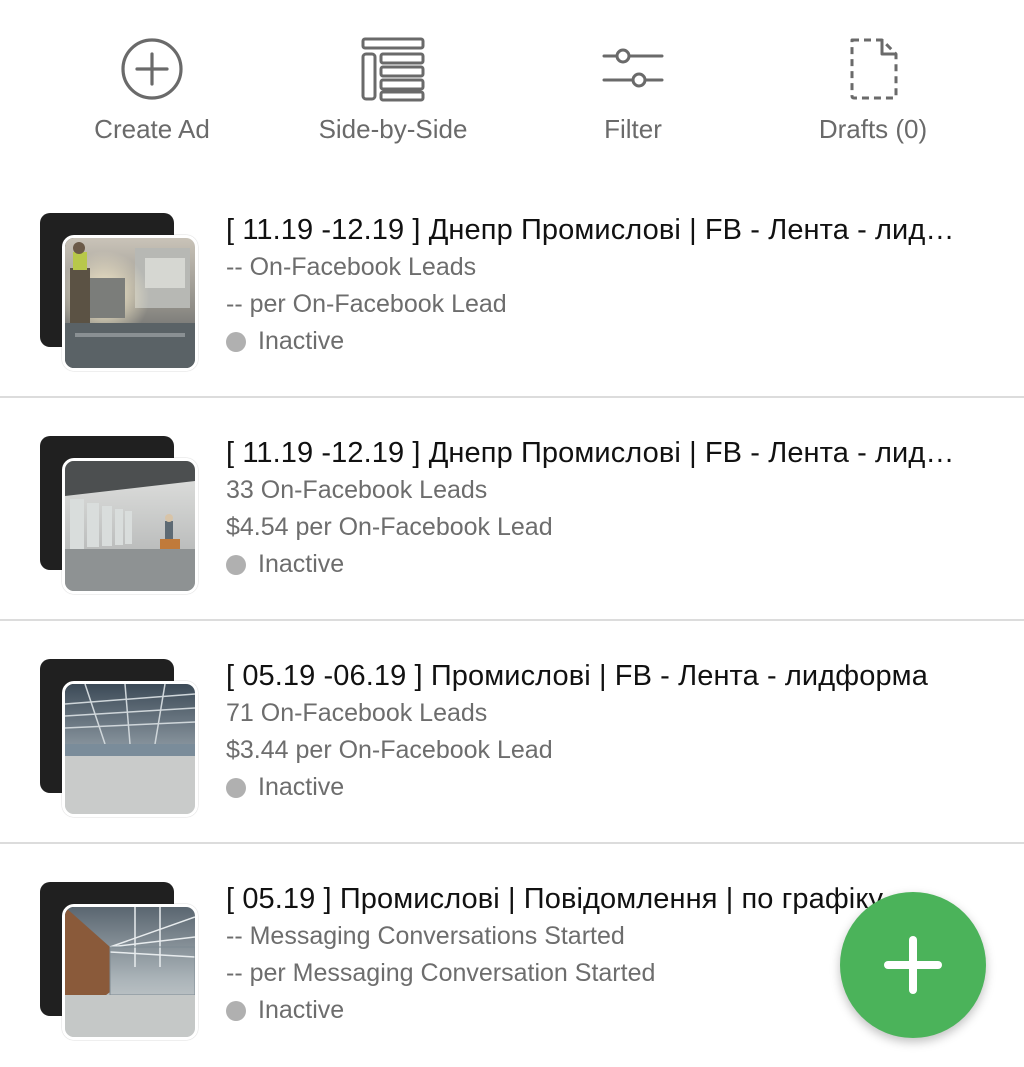 The image size is (1024, 1067). Describe the element at coordinates (393, 69) in the screenshot. I see `side-by-side-icon` at that location.